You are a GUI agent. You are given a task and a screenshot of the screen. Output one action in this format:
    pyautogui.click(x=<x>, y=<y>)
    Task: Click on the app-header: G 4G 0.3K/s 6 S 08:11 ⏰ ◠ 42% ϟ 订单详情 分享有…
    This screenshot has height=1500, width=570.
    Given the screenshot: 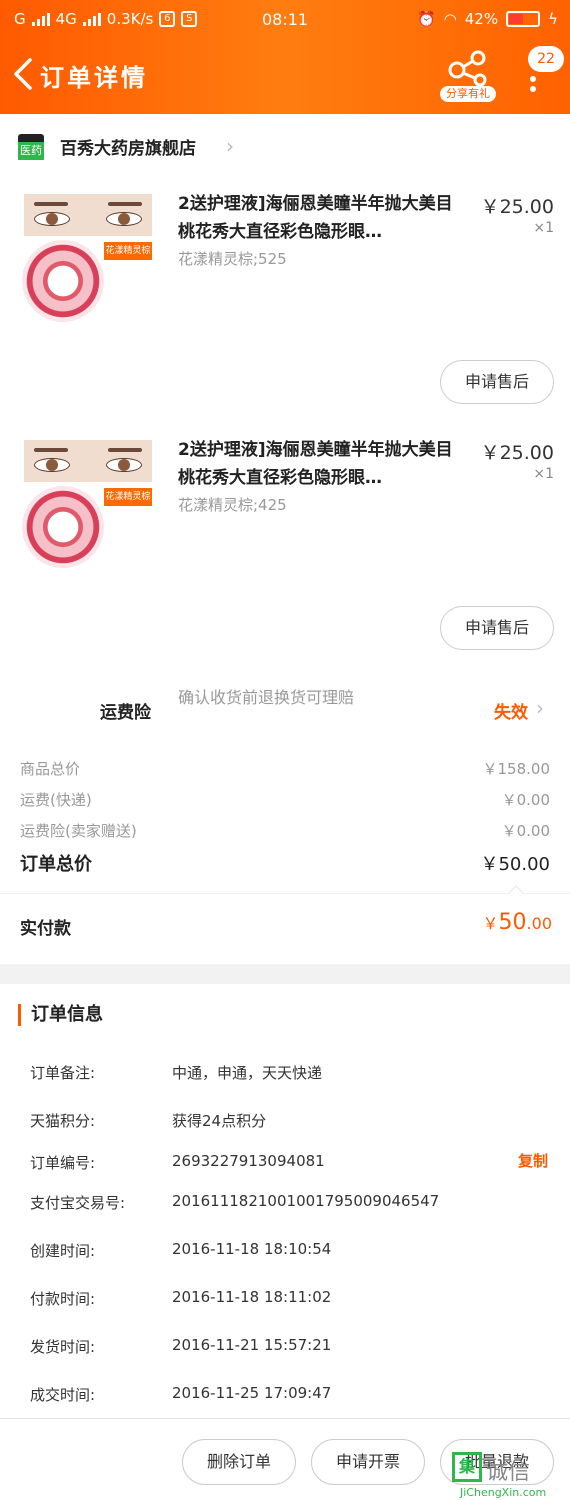 What is the action you would take?
    pyautogui.click(x=285, y=57)
    